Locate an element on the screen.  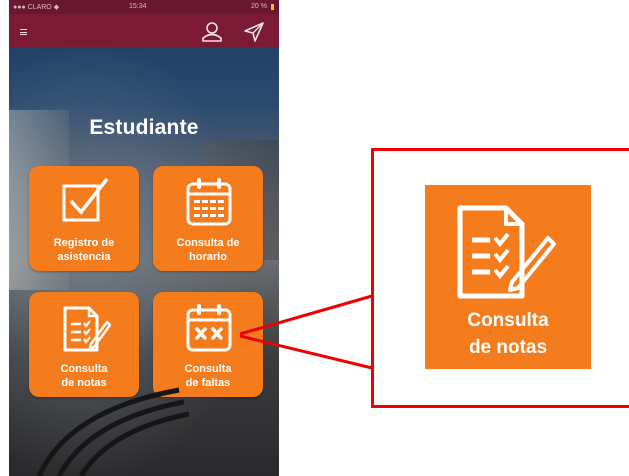
grades-document-icon is located at coordinates (506, 252).